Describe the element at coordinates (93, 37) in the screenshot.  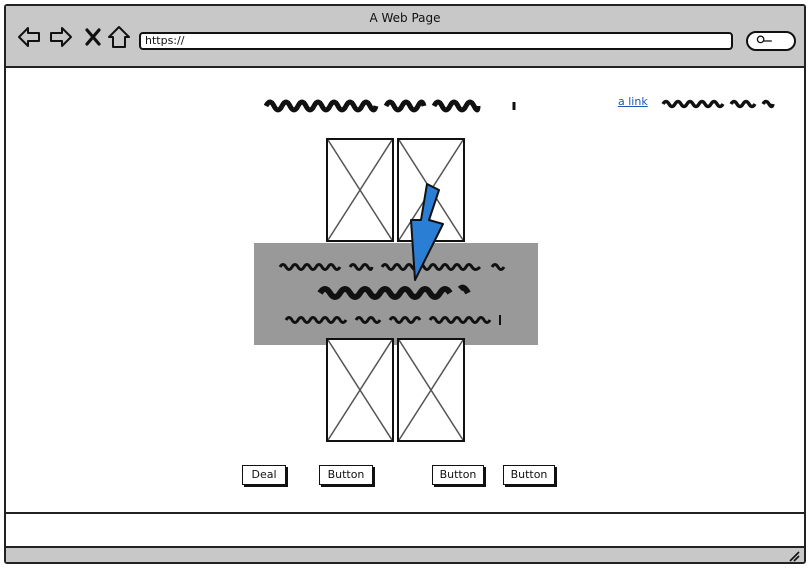
I see `close-icon` at that location.